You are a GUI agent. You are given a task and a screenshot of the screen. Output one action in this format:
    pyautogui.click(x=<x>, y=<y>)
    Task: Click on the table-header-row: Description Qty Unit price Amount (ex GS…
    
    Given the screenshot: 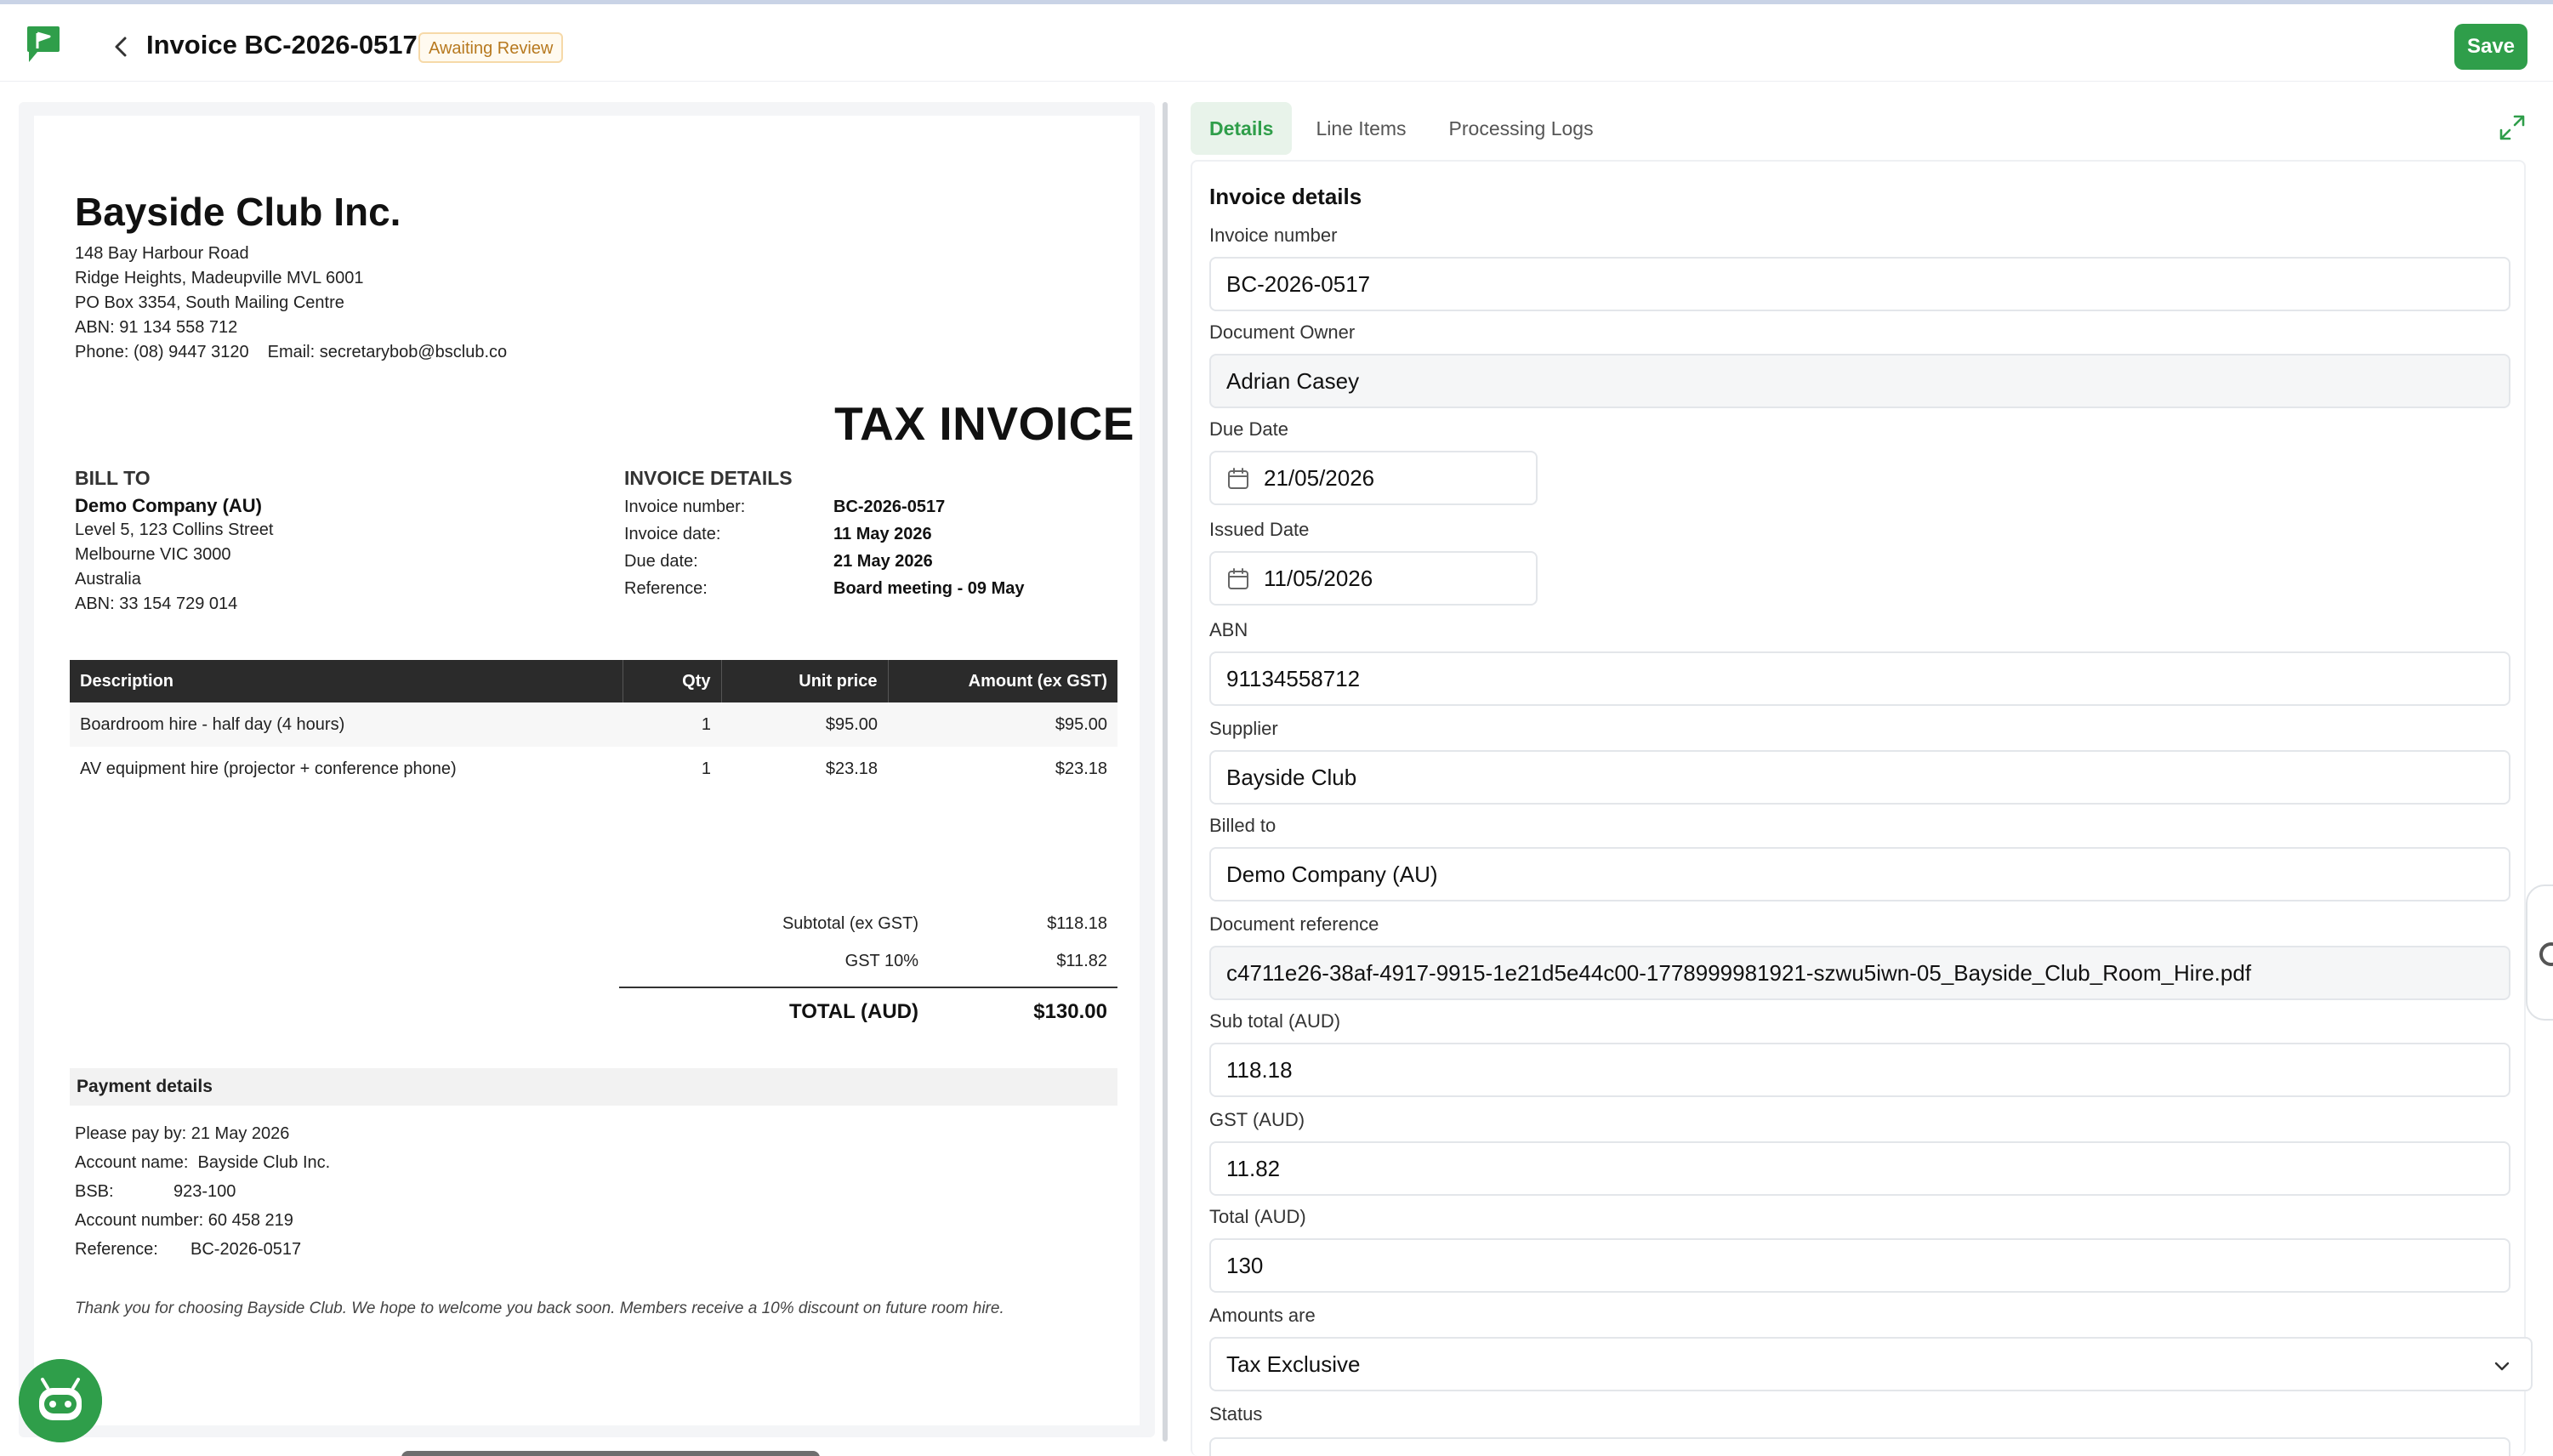 What is the action you would take?
    pyautogui.click(x=593, y=681)
    